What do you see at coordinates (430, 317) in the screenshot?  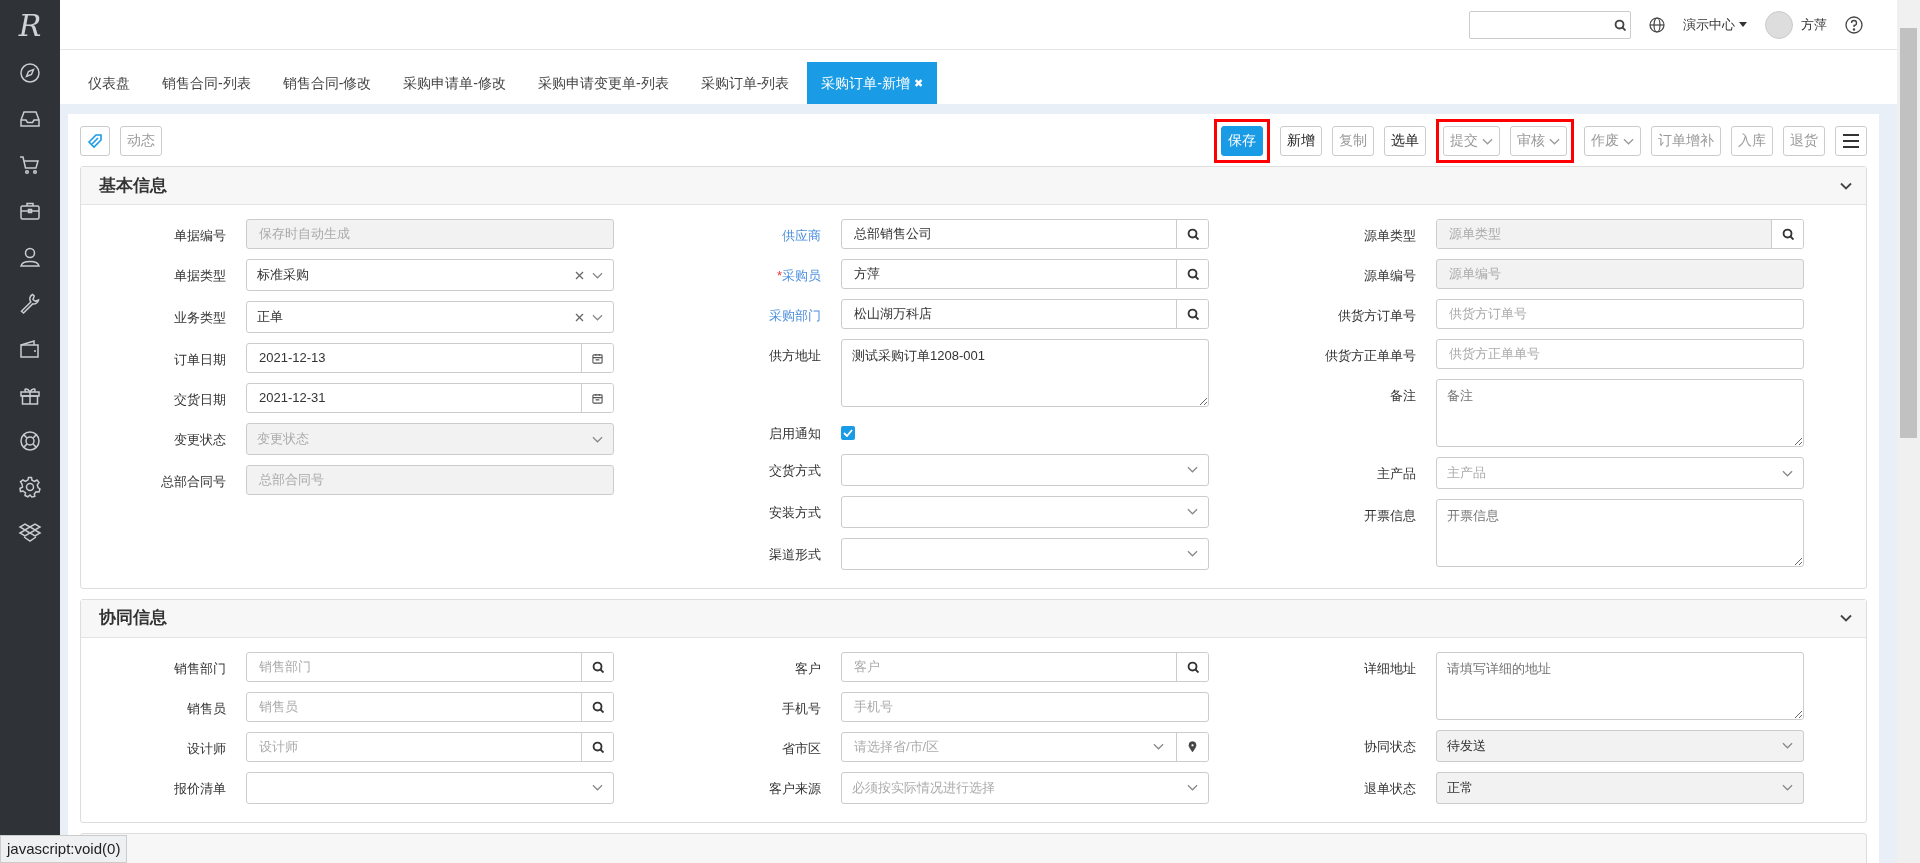 I see `select-field: 正单` at bounding box center [430, 317].